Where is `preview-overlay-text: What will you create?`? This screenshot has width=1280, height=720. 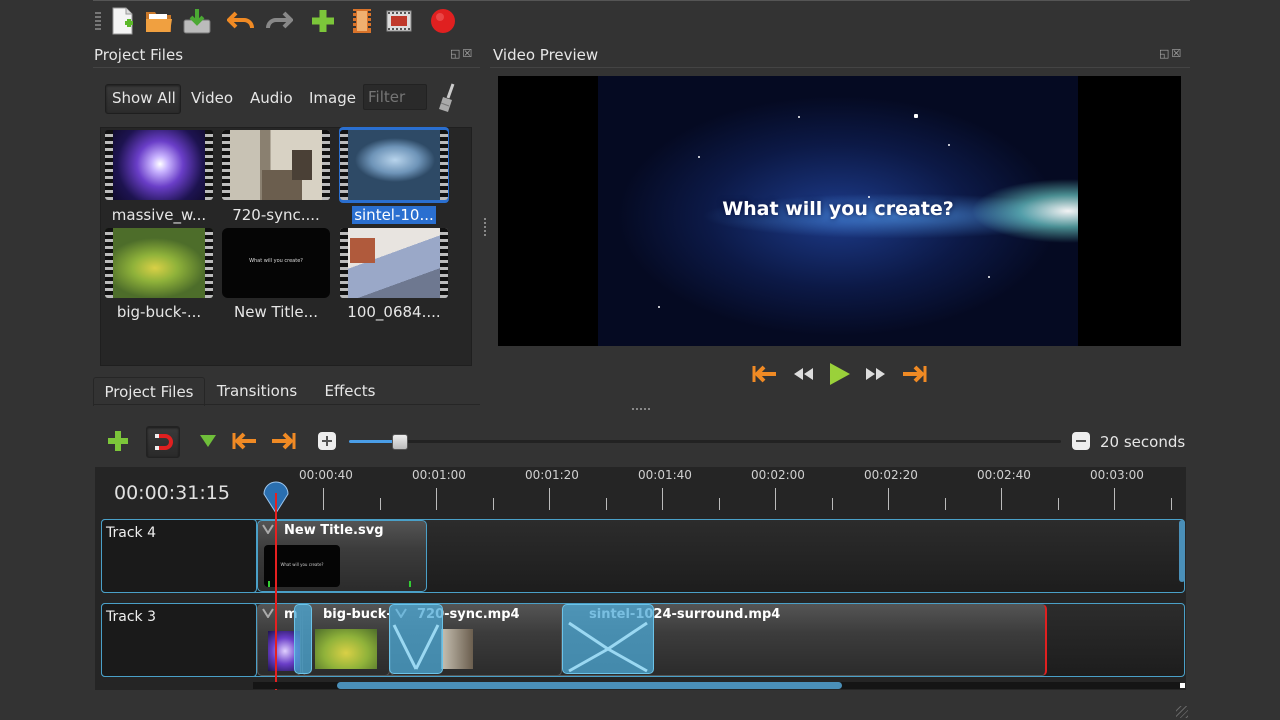 preview-overlay-text: What will you create? is located at coordinates (838, 209).